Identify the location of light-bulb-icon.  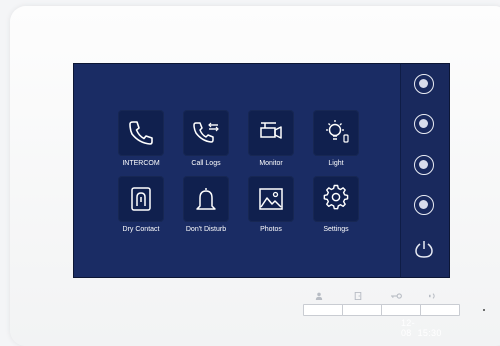
(337, 131).